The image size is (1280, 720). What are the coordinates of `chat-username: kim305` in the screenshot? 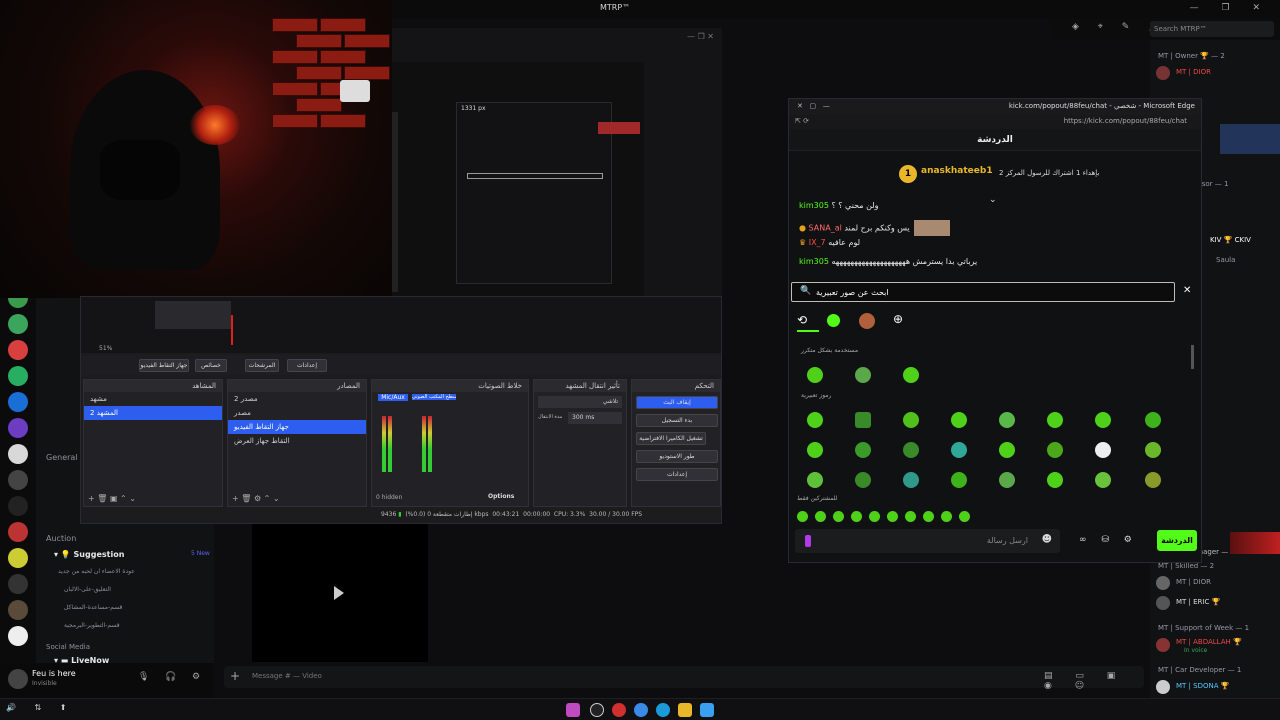 It's located at (814, 261).